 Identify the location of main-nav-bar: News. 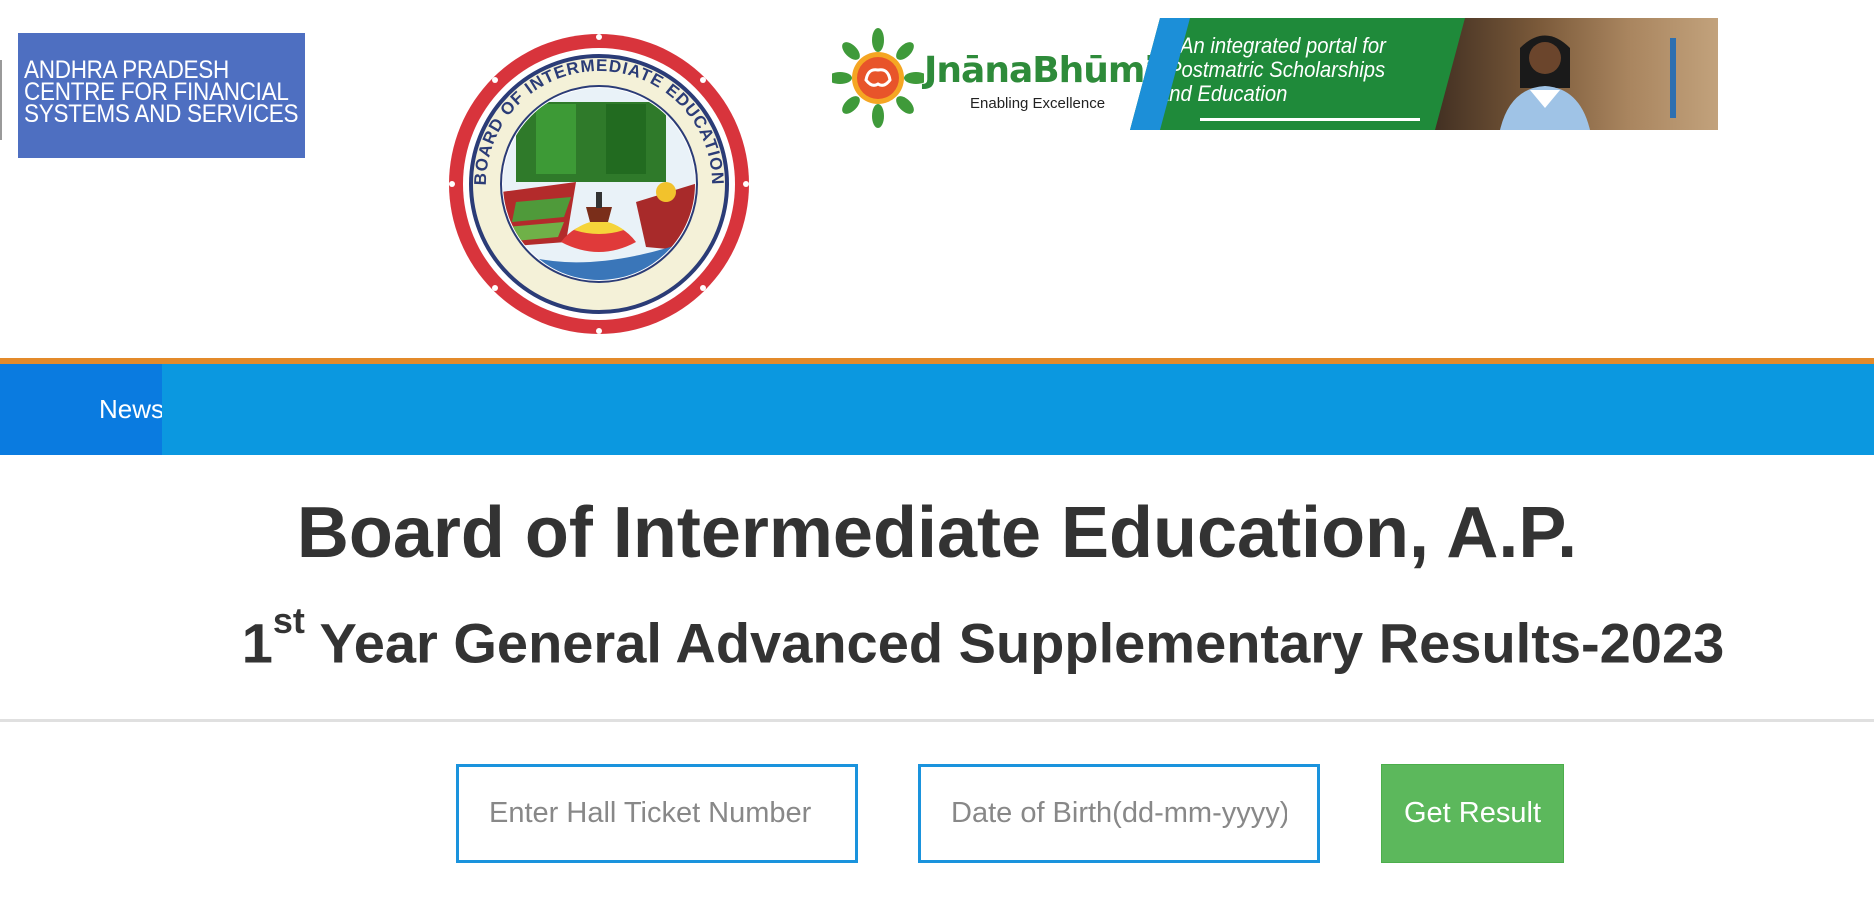
(937, 409).